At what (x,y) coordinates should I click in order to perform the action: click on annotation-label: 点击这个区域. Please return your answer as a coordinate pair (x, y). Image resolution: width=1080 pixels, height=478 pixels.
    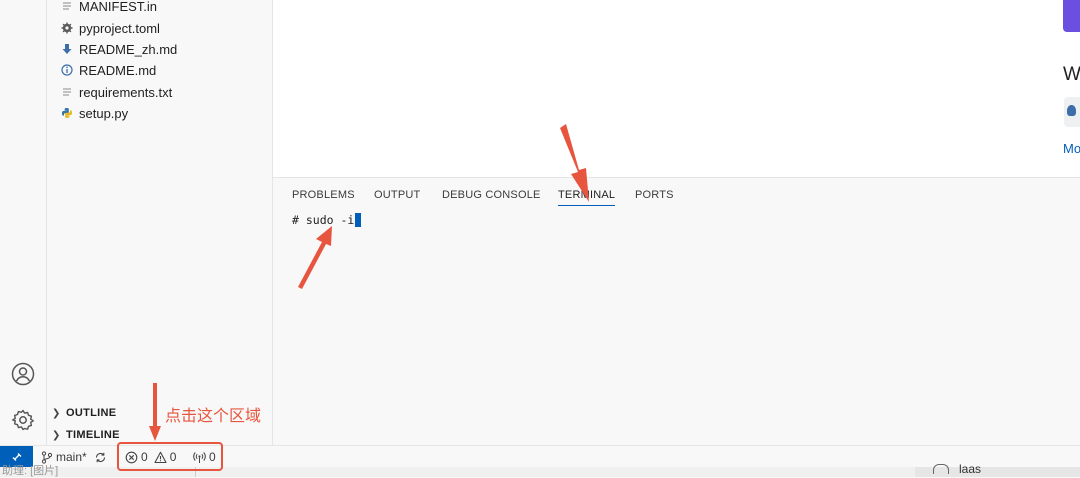
    Looking at the image, I should click on (213, 416).